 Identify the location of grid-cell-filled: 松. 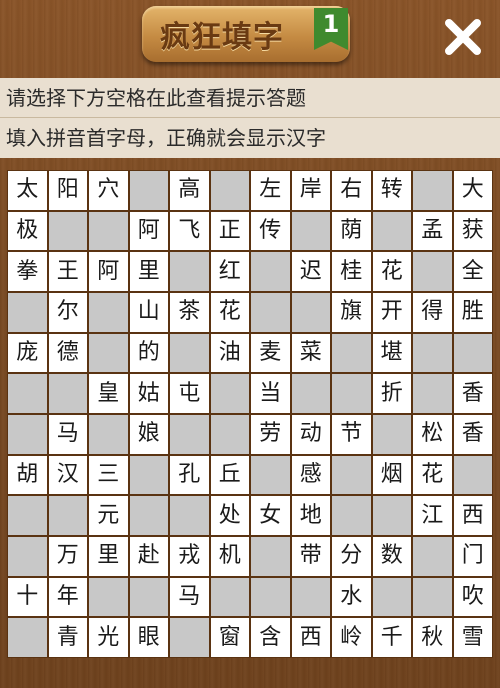
(432, 434).